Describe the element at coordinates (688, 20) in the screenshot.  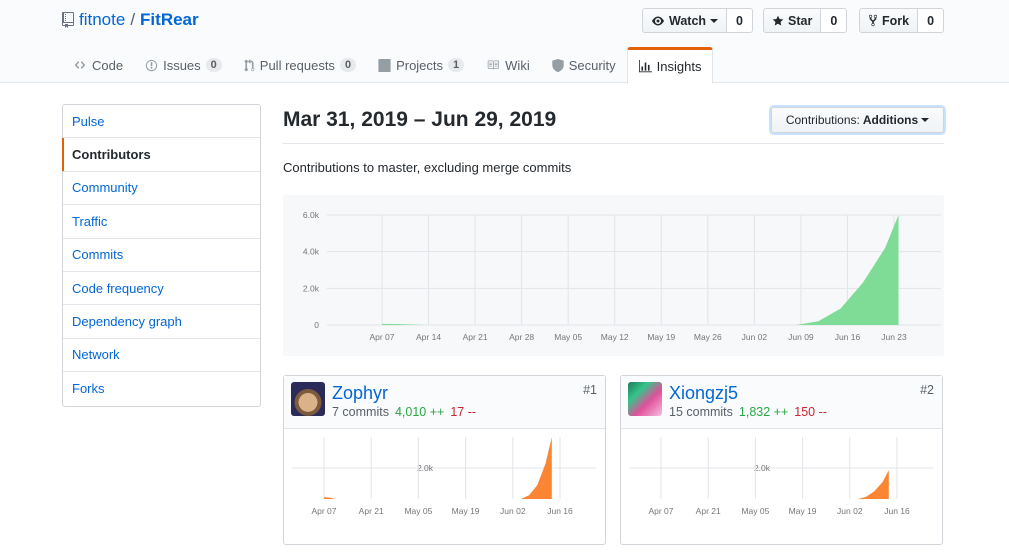
I see `watch-label: Watch` at that location.